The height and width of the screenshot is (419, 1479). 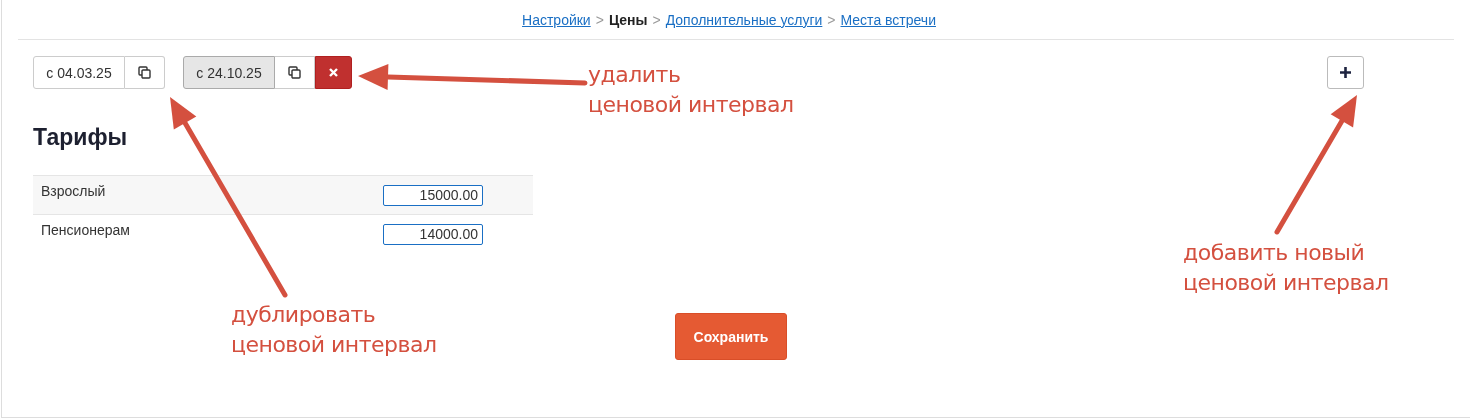 I want to click on annotation-text: удалить ценовой интервал, so click(x=691, y=90).